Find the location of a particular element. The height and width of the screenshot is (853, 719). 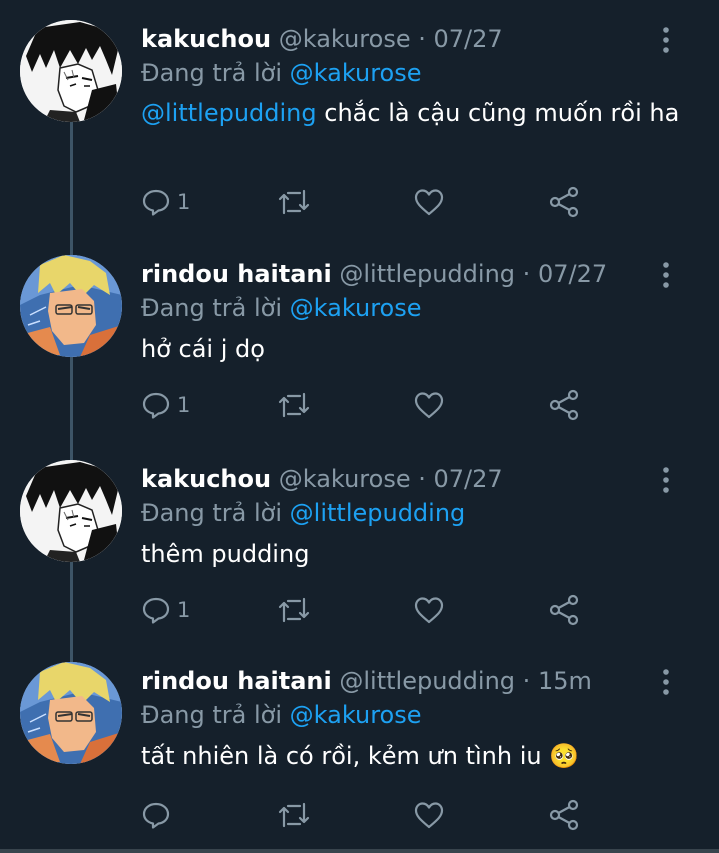

tweet-text: hở cái j dọ is located at coordinates (203, 349).